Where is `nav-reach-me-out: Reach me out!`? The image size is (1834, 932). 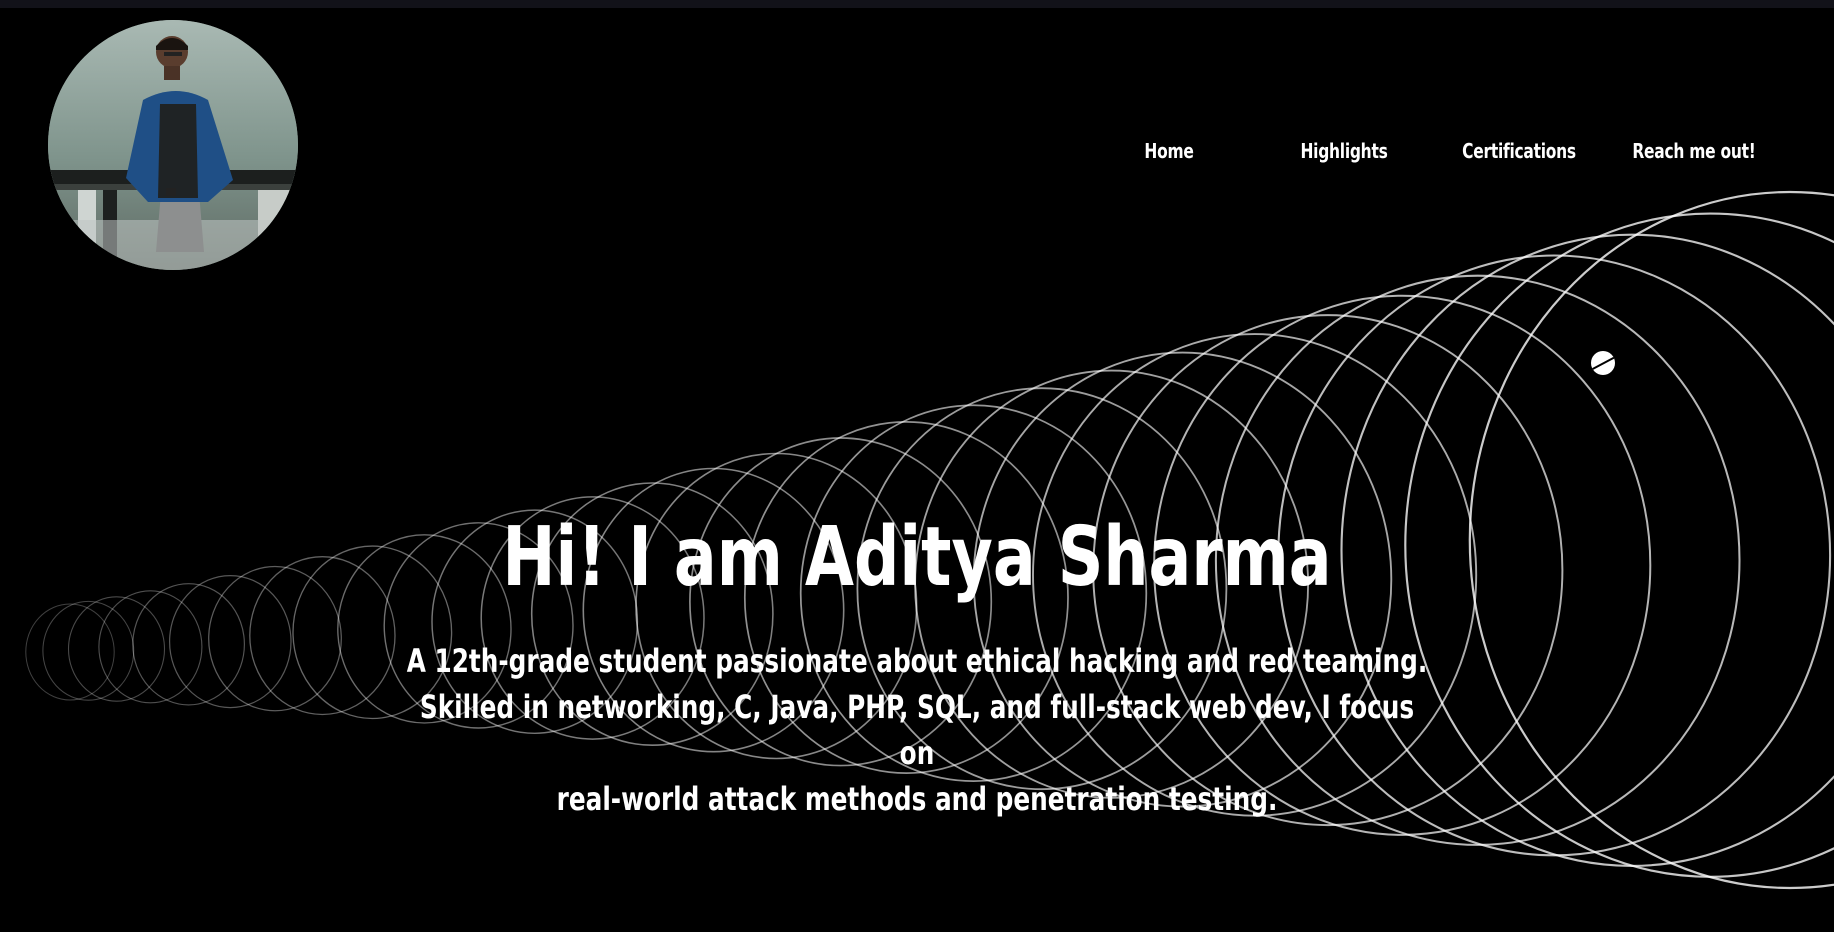 nav-reach-me-out: Reach me out! is located at coordinates (1693, 151).